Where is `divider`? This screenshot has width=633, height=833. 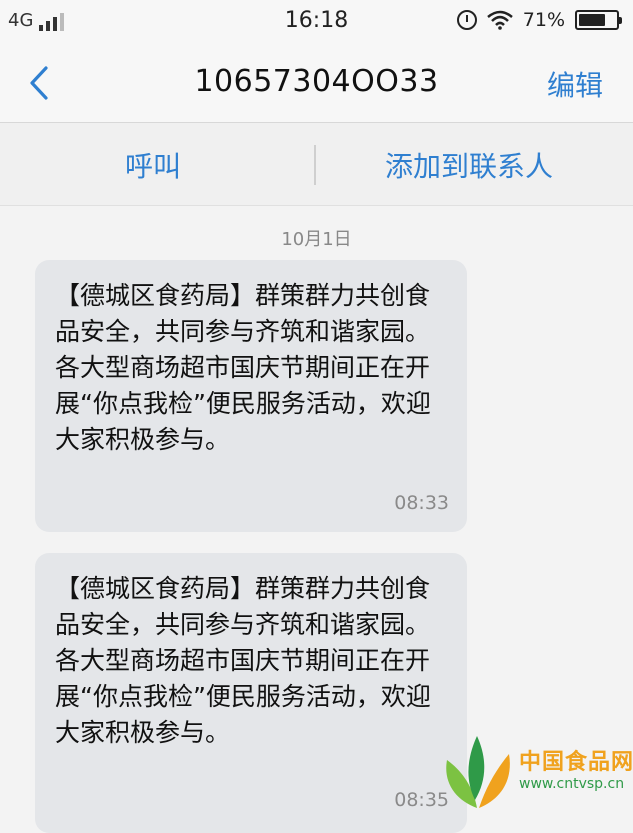
divider is located at coordinates (315, 165).